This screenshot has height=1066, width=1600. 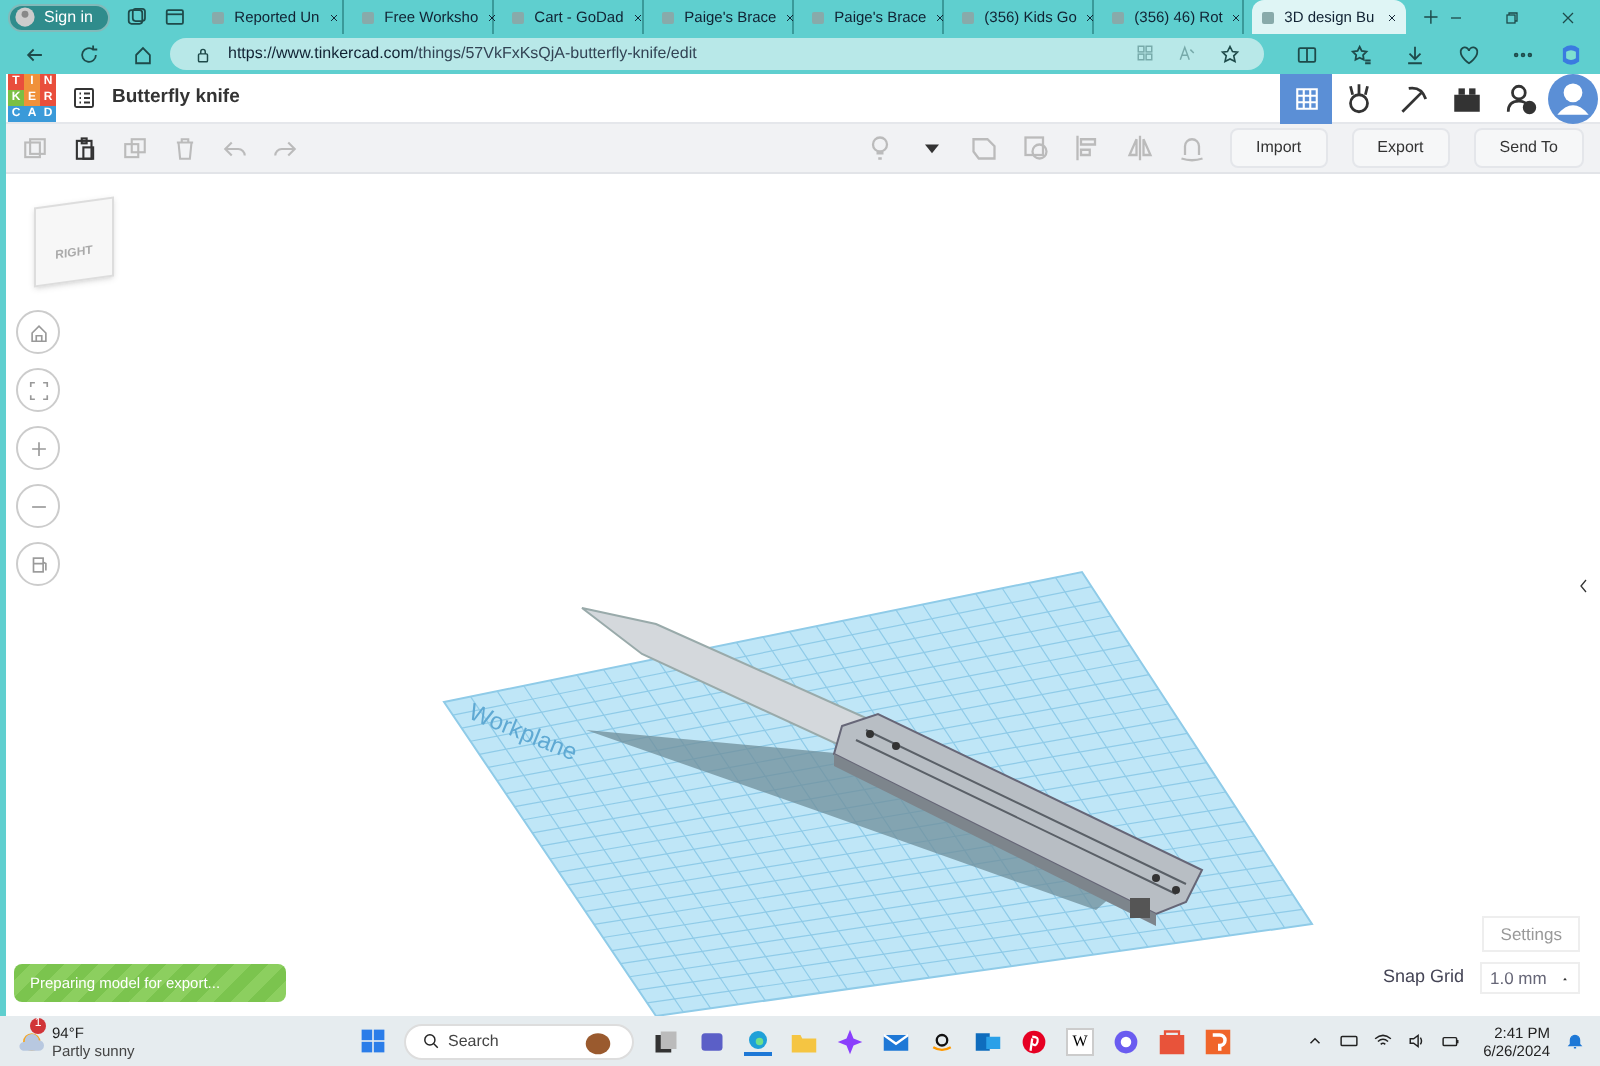 I want to click on refresh-icon, so click(x=89, y=54).